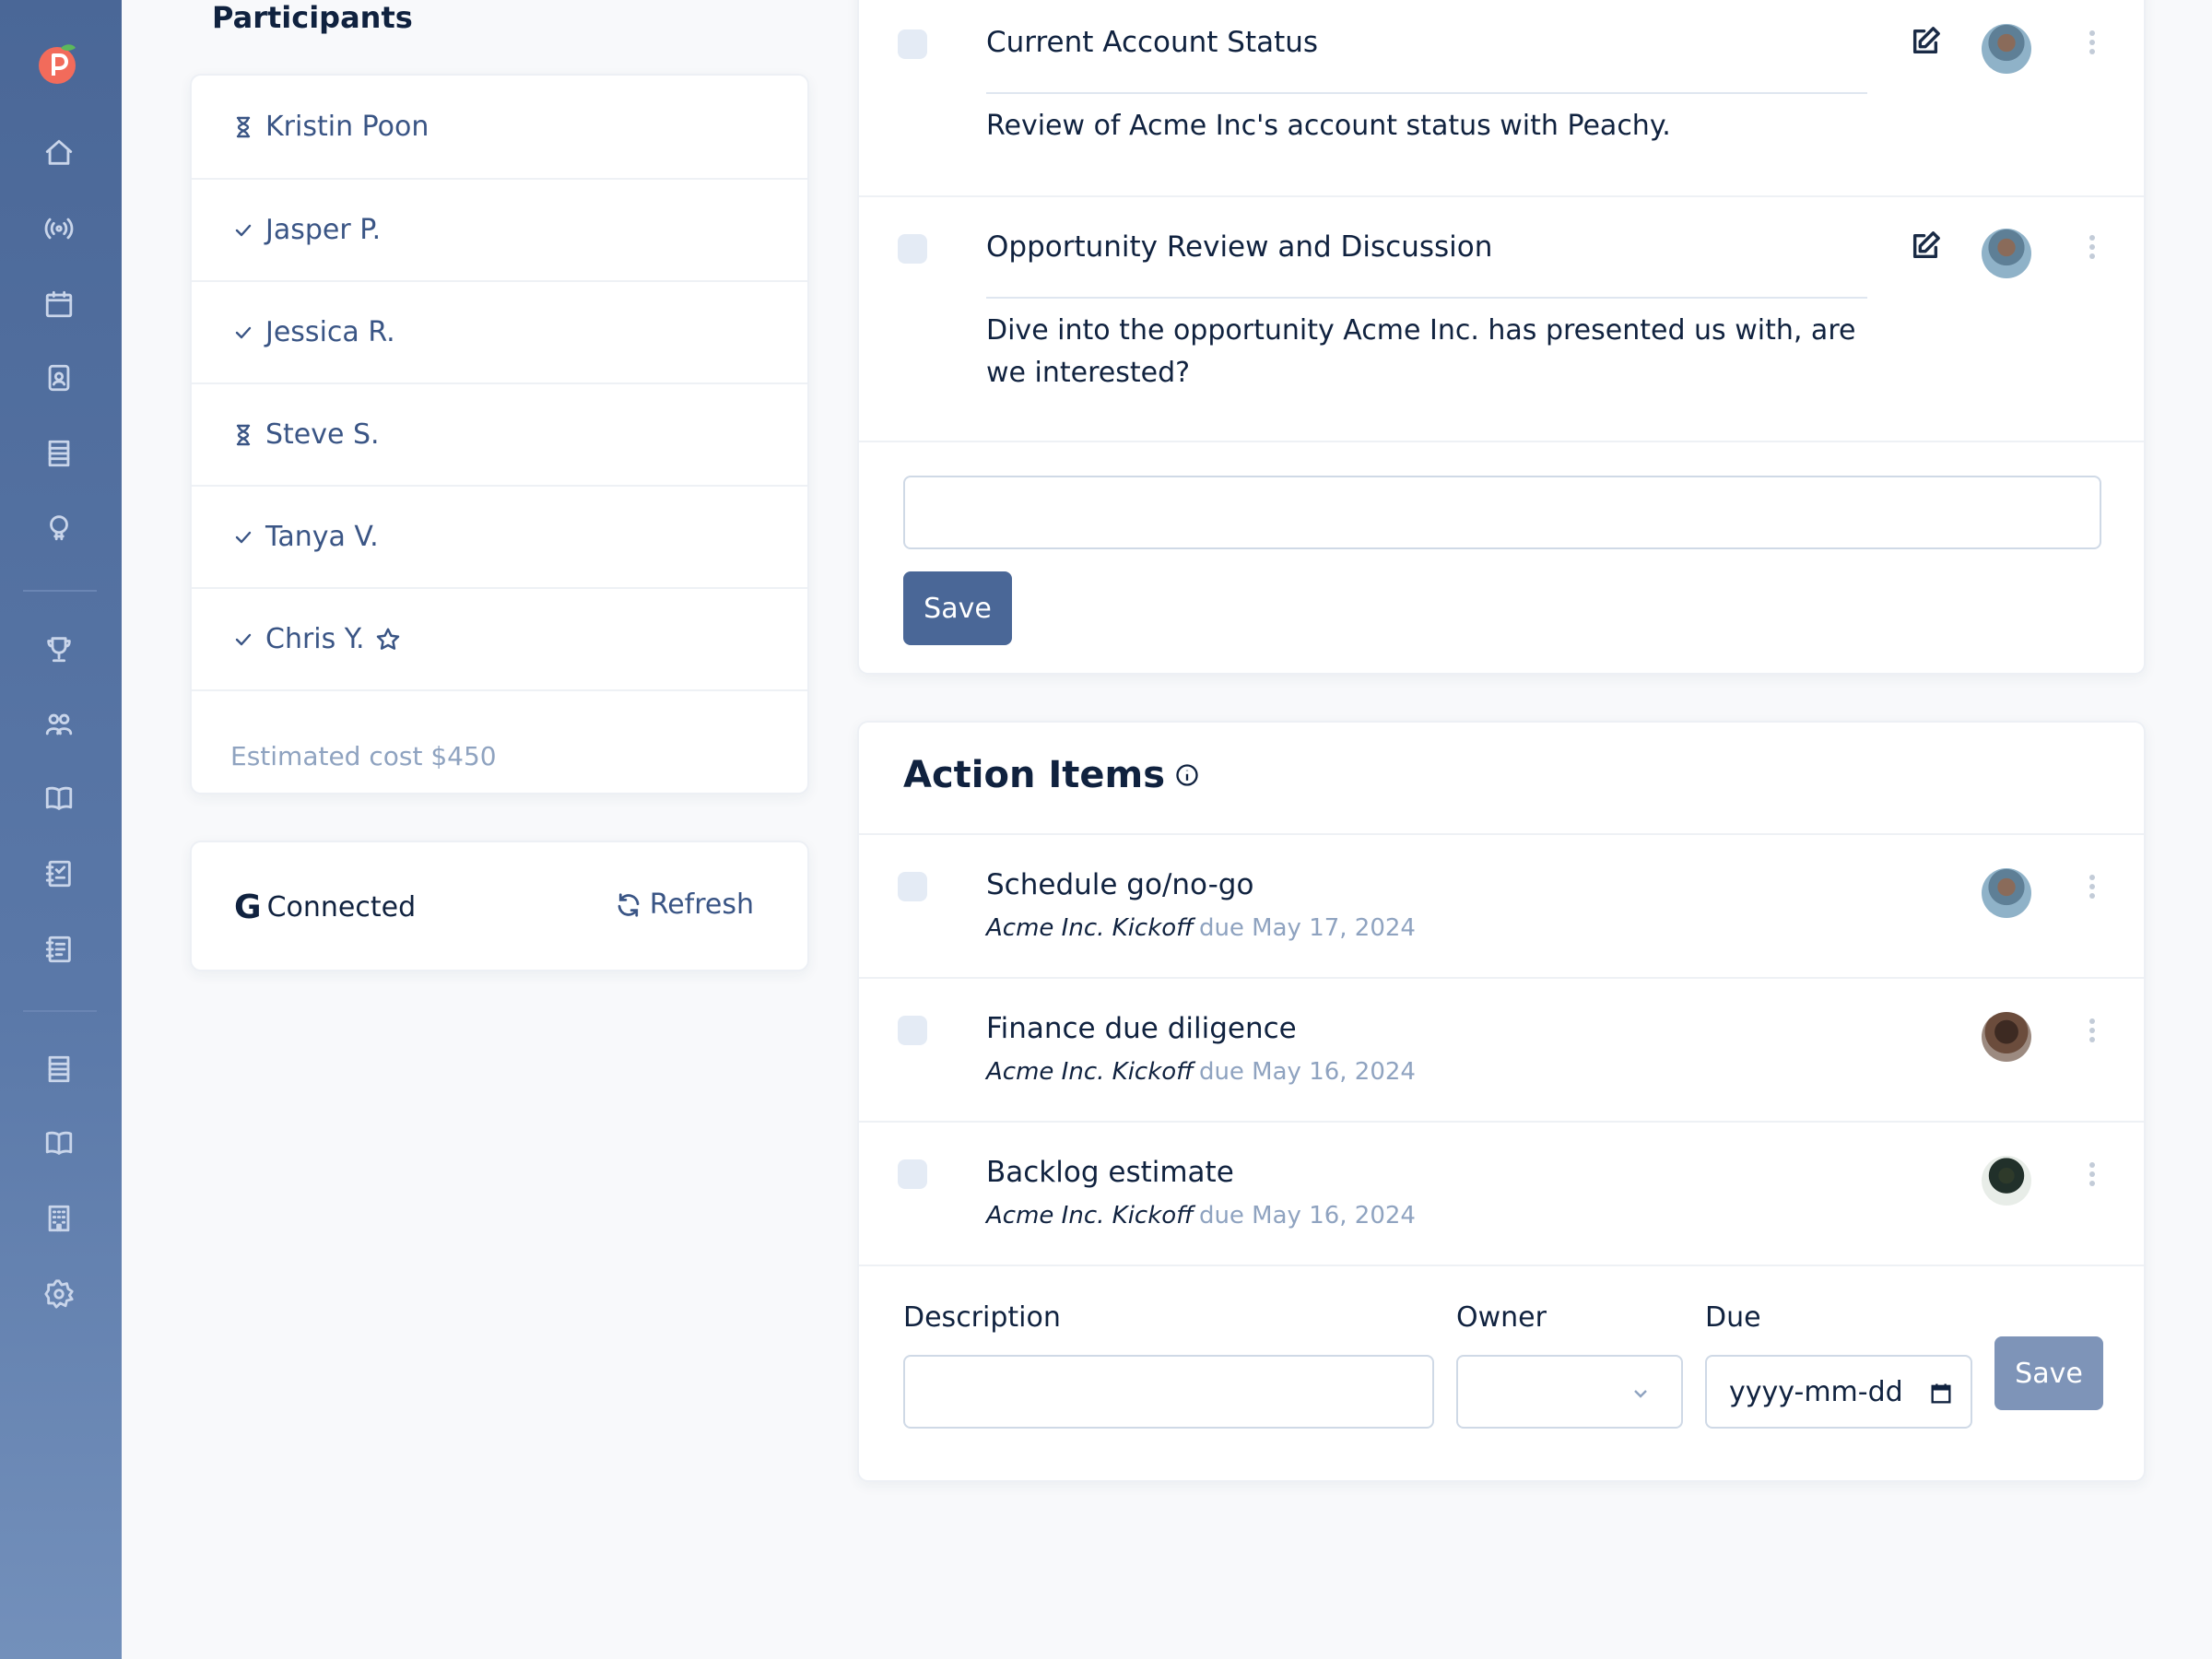 The height and width of the screenshot is (1659, 2212). Describe the element at coordinates (632, 905) in the screenshot. I see `refresh-icon` at that location.